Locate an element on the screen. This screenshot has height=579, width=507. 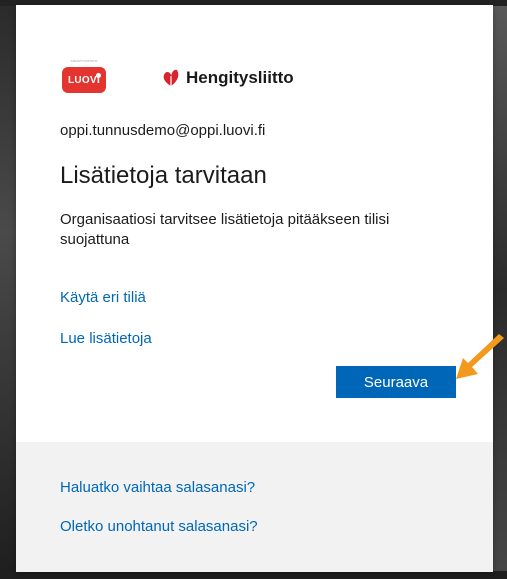
luovi-logo-badge: LUOVI is located at coordinates (84, 80).